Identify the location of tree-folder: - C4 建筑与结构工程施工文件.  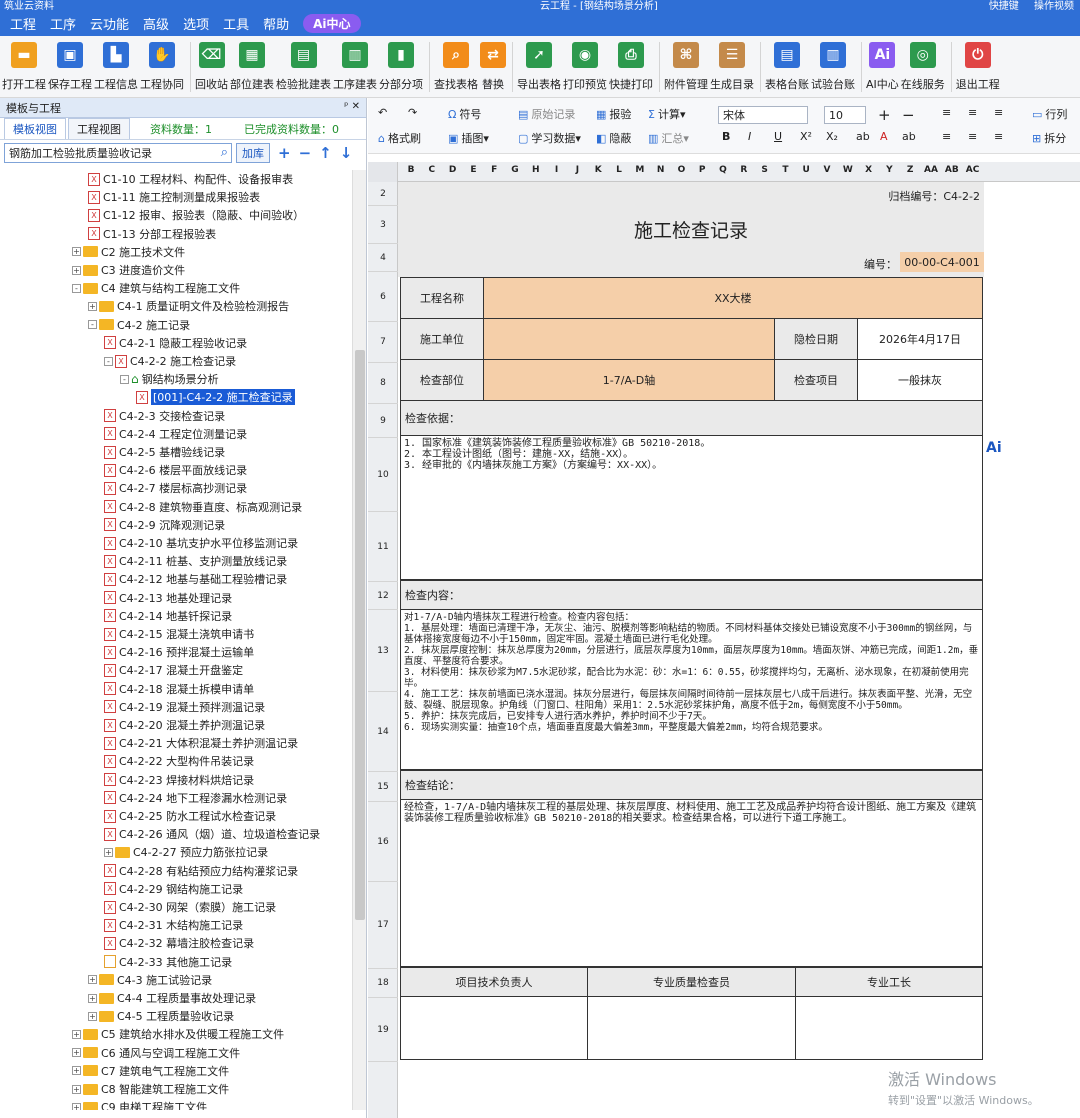
(156, 288).